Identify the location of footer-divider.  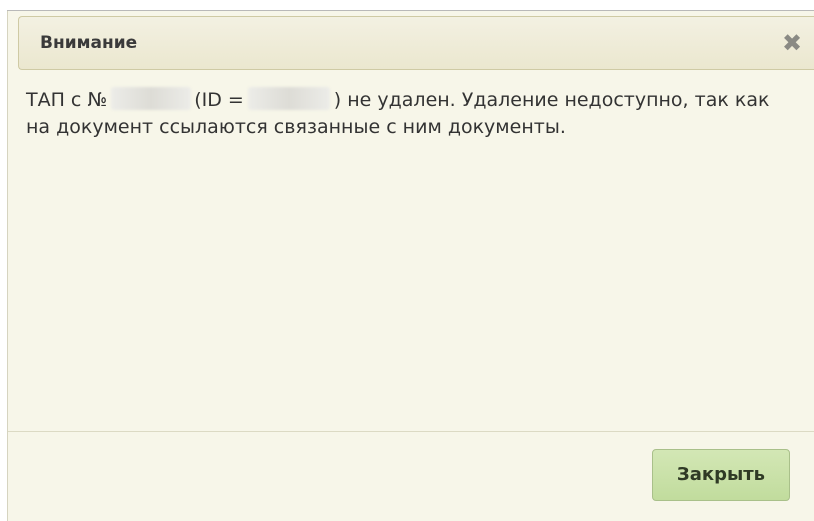
(411, 431).